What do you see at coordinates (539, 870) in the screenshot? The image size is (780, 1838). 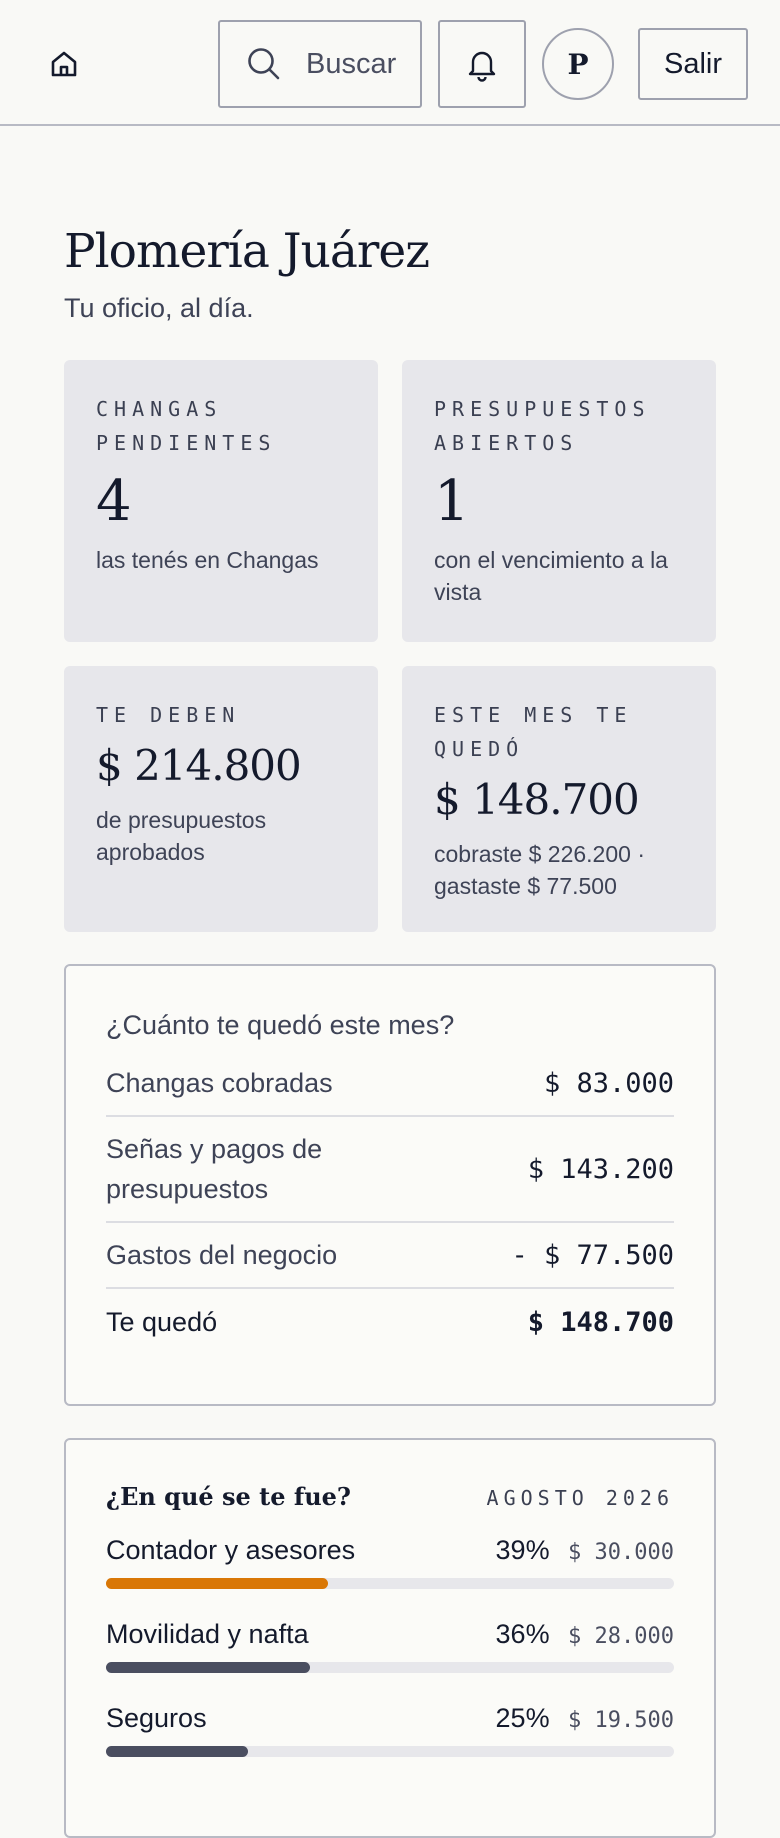 I see `stat-description: cobraste $ 226.200 · gastaste $ 77.500` at bounding box center [539, 870].